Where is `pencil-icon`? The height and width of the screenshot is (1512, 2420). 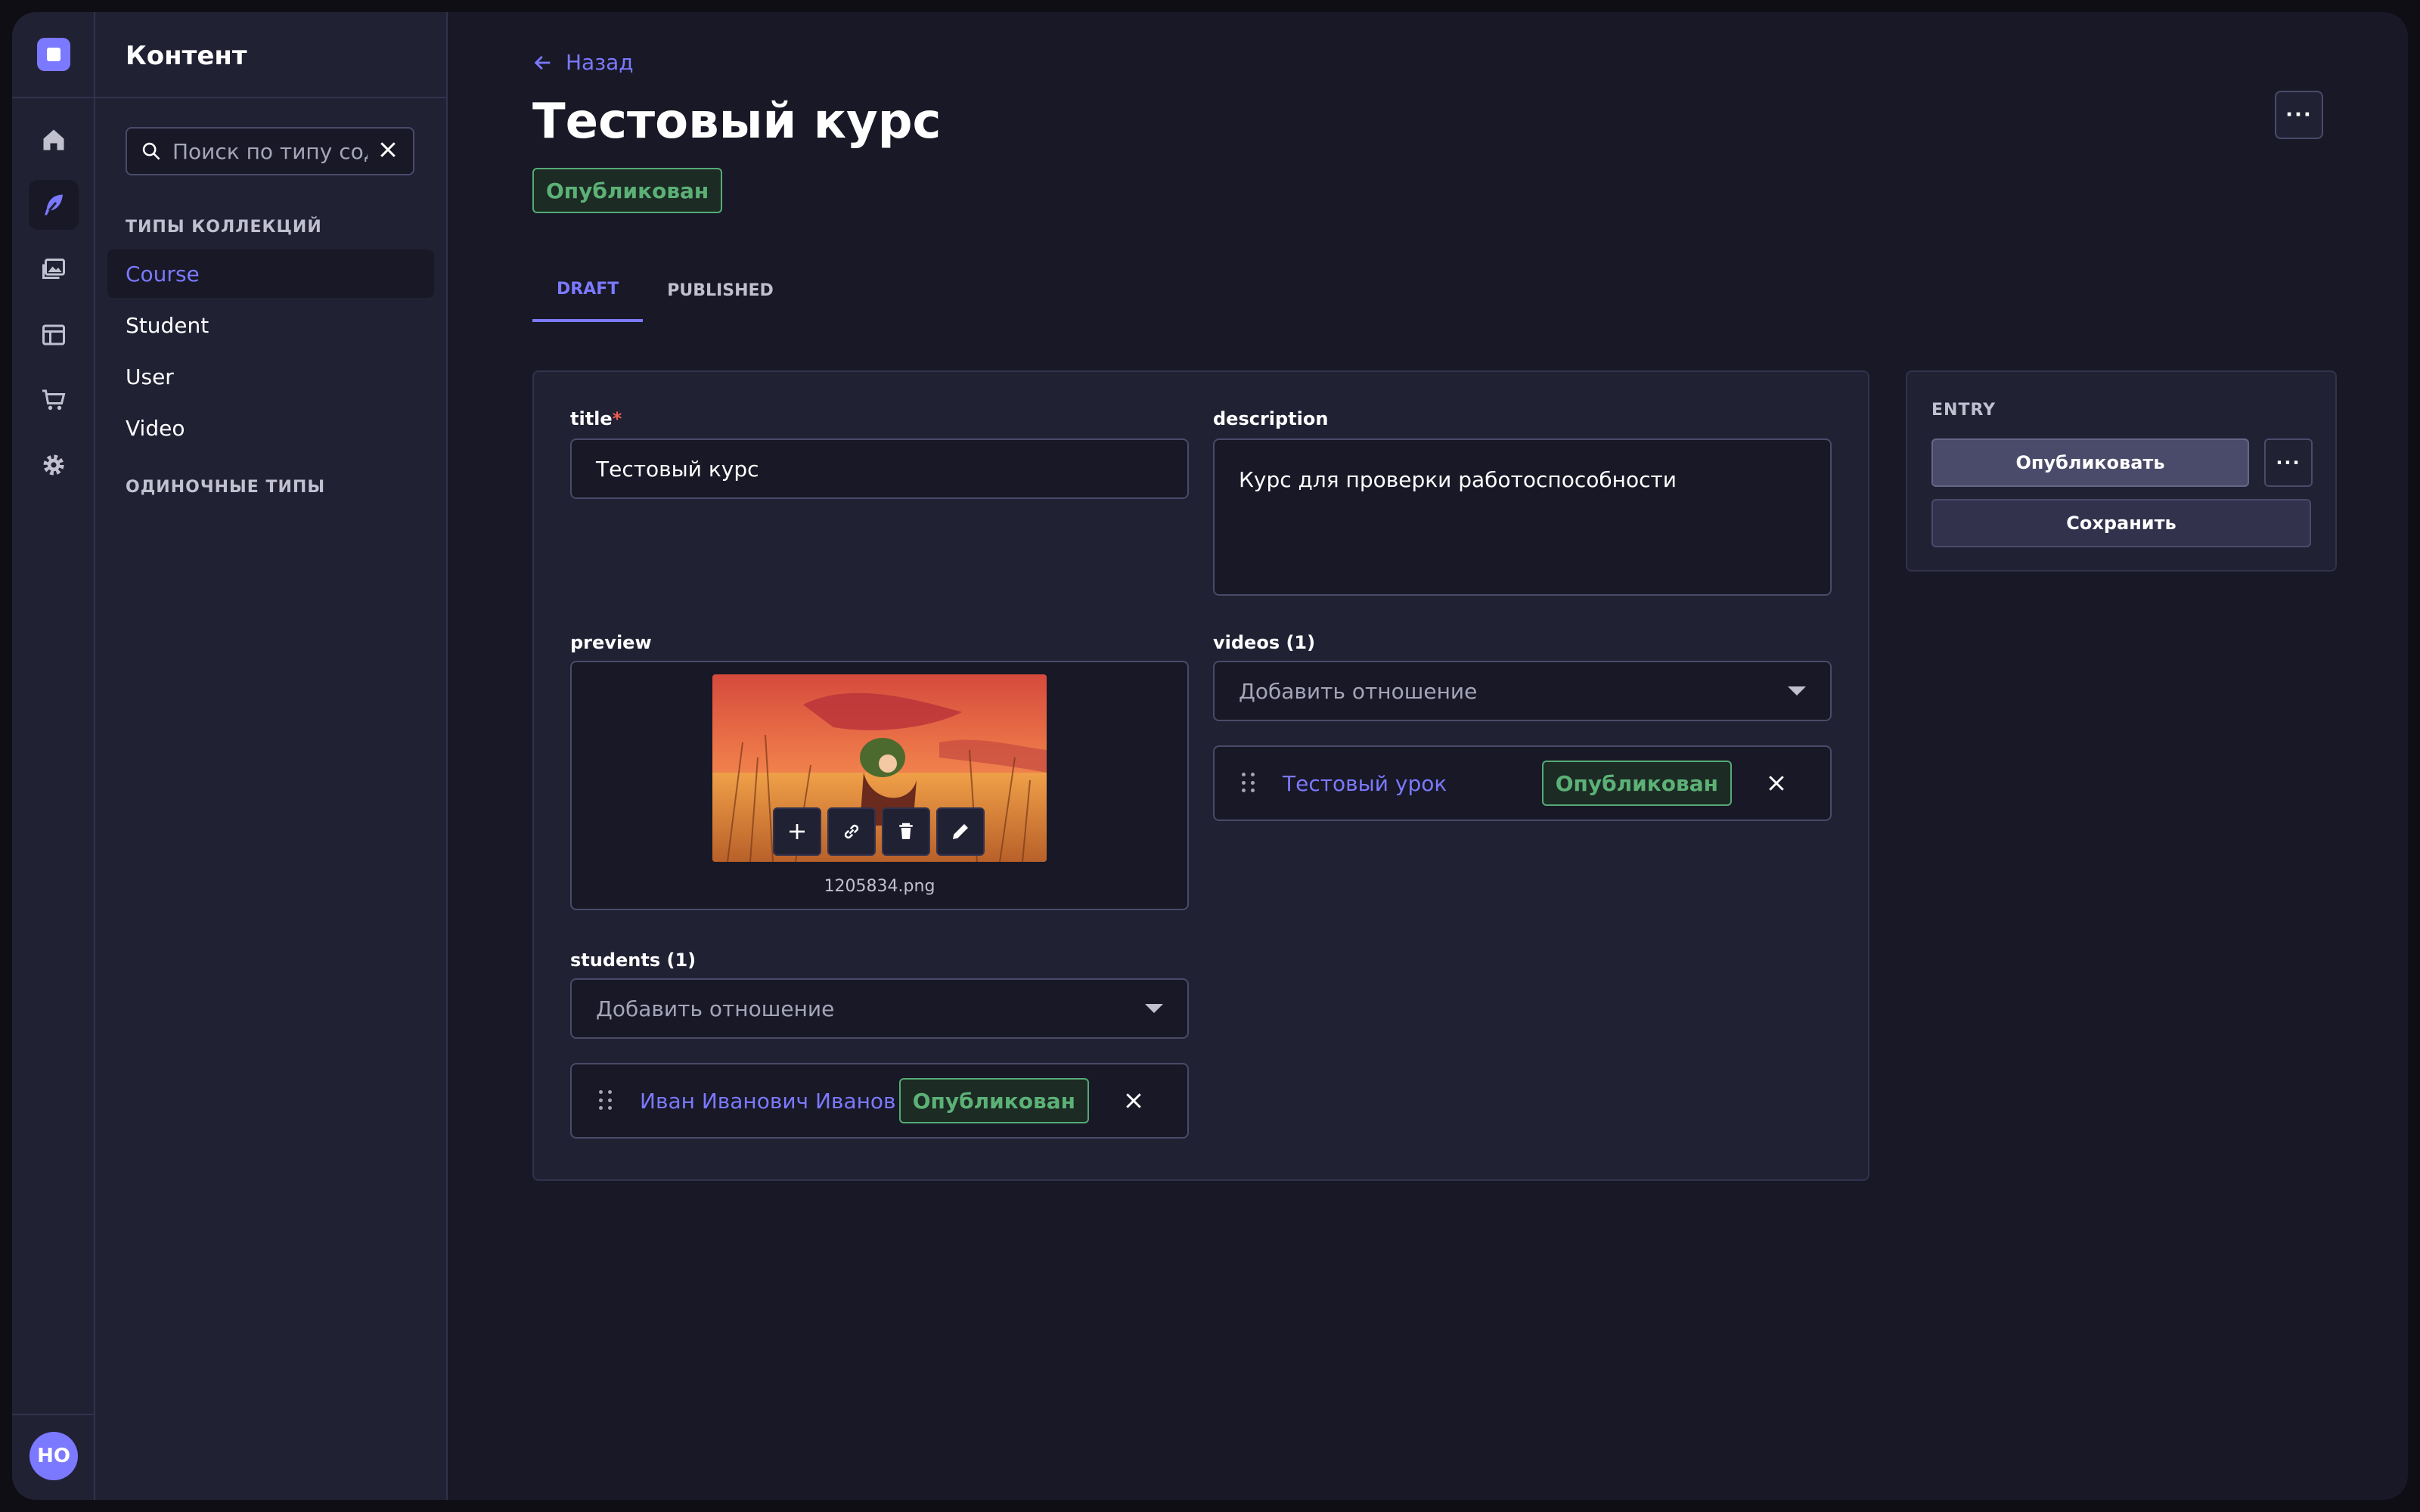 pencil-icon is located at coordinates (960, 832).